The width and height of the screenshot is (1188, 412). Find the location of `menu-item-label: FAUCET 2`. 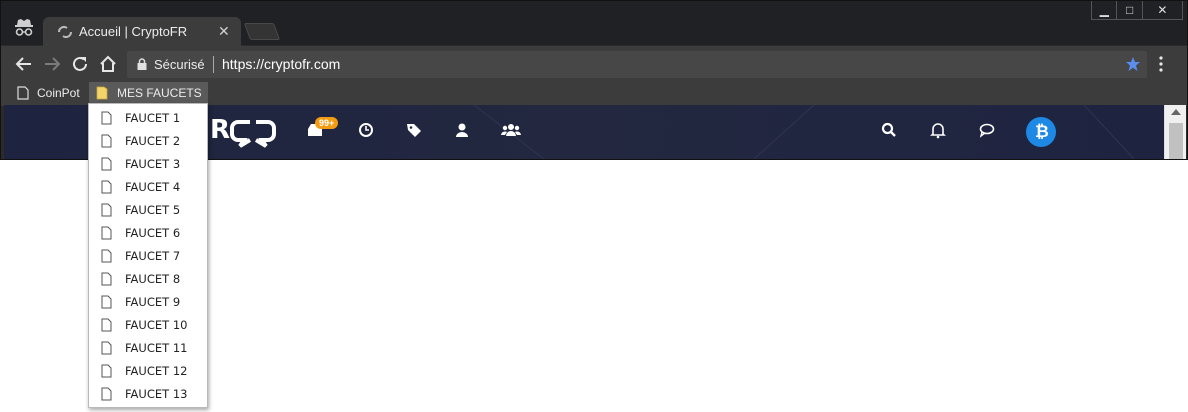

menu-item-label: FAUCET 2 is located at coordinates (153, 141).